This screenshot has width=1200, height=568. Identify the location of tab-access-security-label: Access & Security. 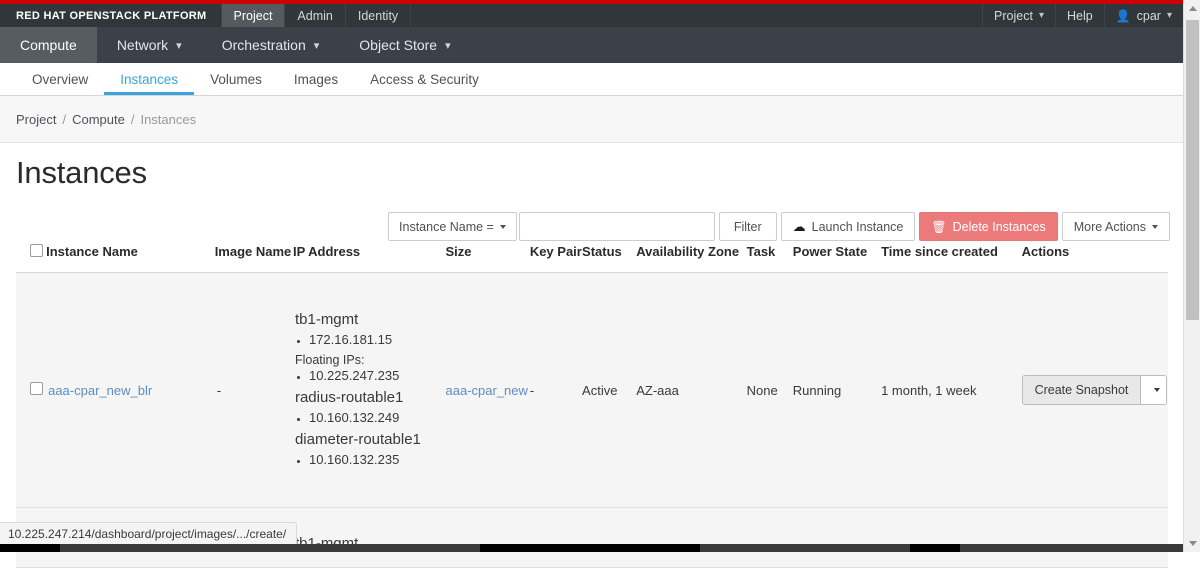
(424, 79).